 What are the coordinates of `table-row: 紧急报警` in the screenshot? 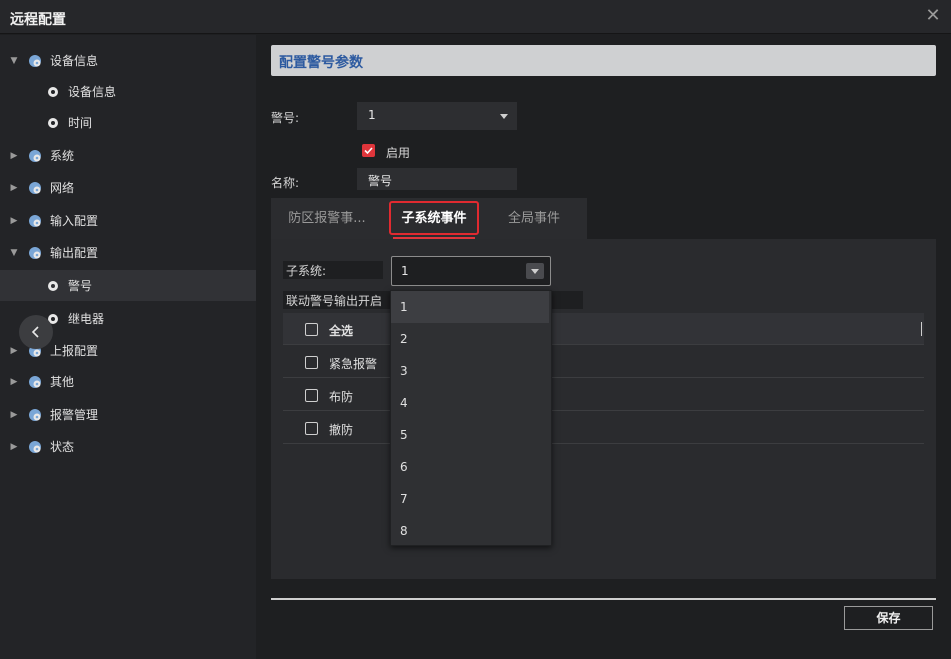 It's located at (603, 362).